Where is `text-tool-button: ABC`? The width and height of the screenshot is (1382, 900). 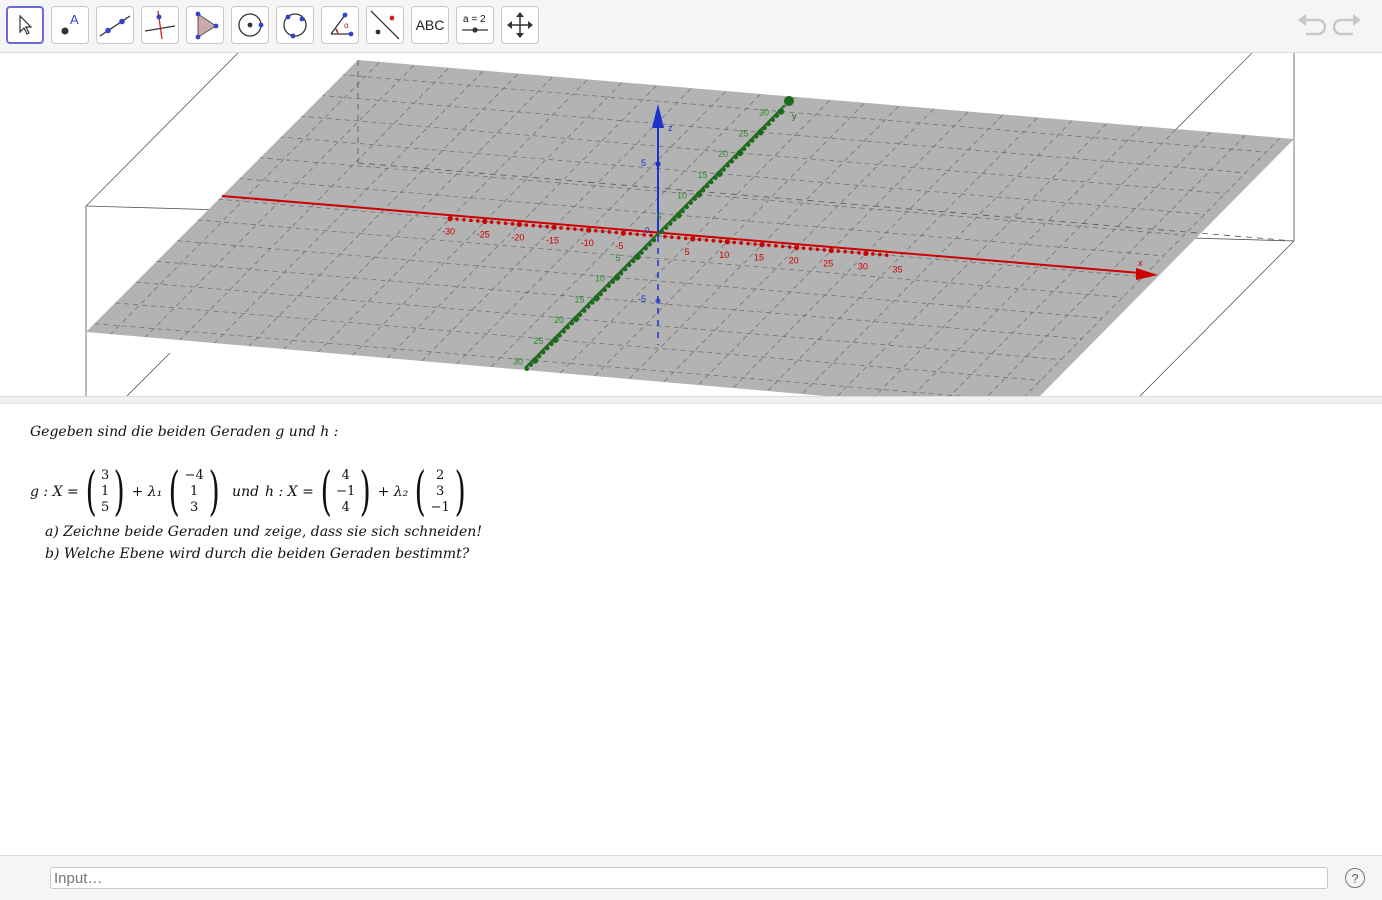 text-tool-button: ABC is located at coordinates (430, 25).